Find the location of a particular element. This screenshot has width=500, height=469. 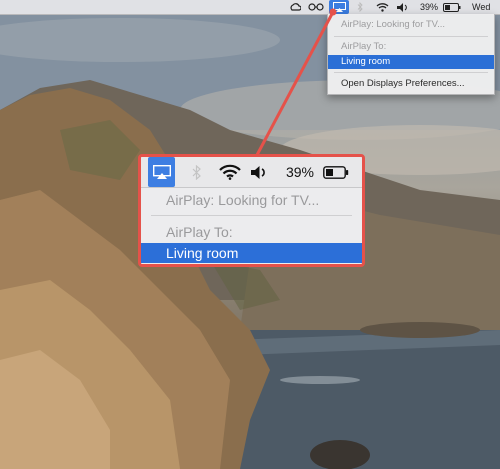

living-room-item: Living room is located at coordinates (251, 253).